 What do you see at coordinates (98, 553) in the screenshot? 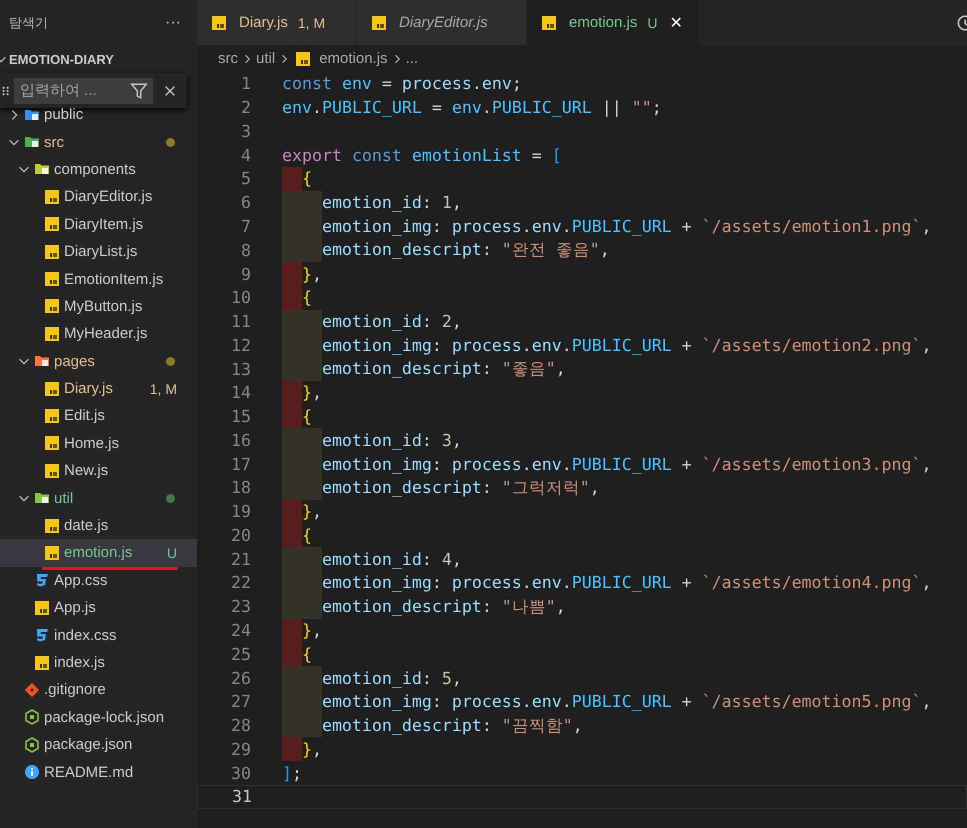
I see `tree-item: emotion.js U` at bounding box center [98, 553].